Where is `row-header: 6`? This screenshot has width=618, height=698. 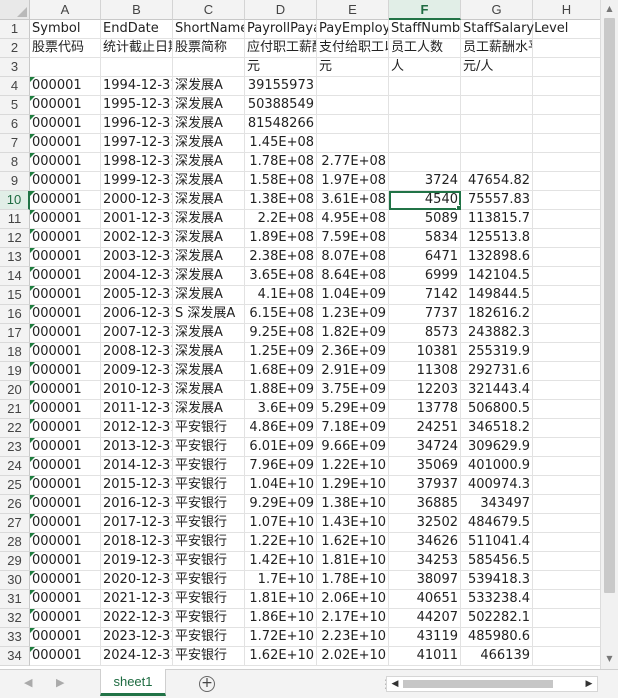
row-header: 6 is located at coordinates (15, 124).